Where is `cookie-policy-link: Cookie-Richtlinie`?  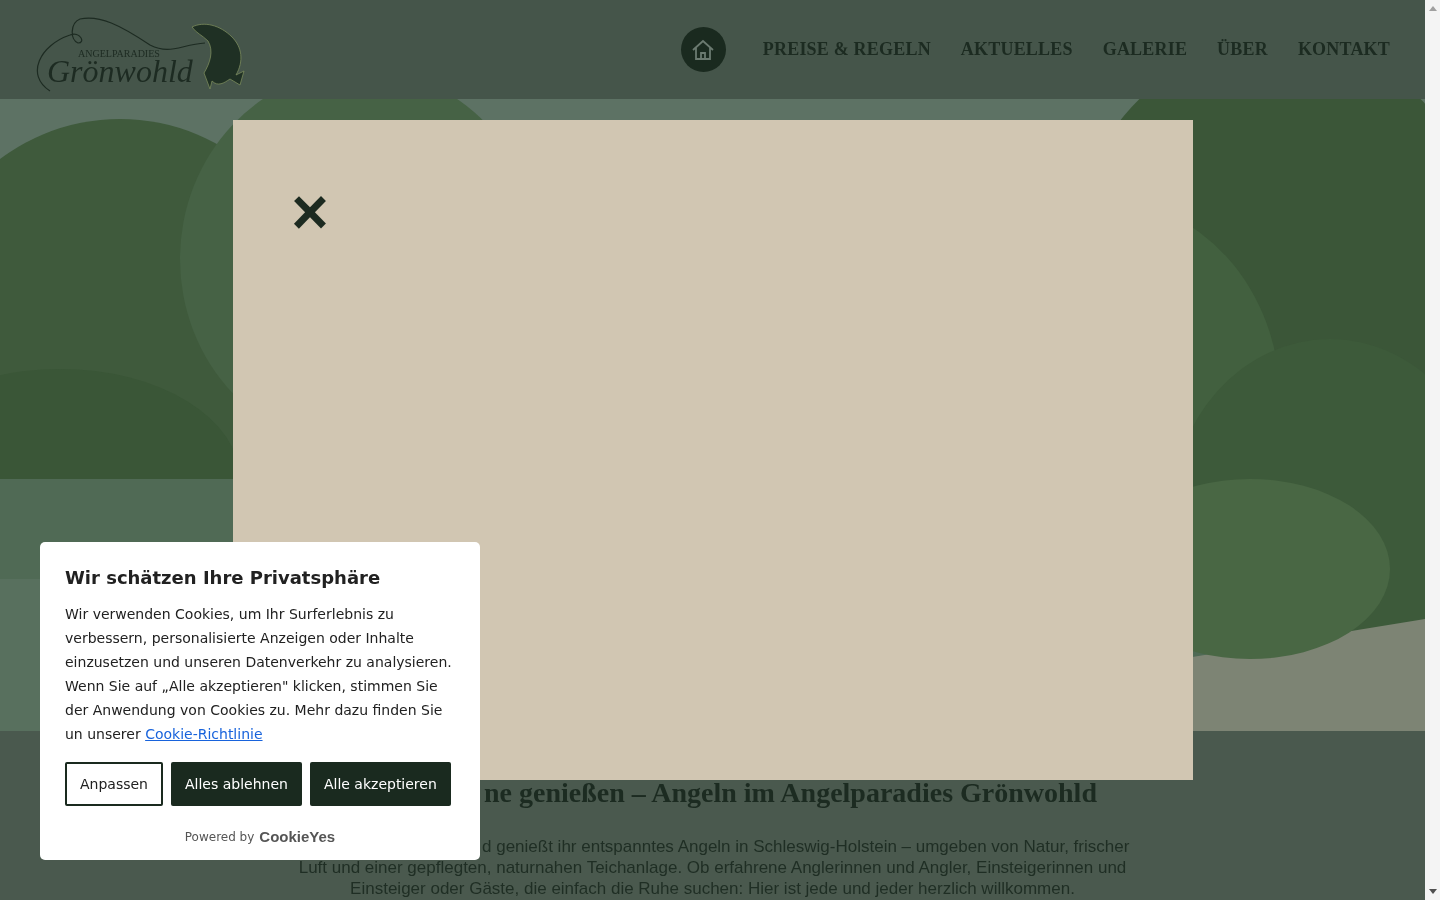 cookie-policy-link: Cookie-Richtlinie is located at coordinates (204, 734).